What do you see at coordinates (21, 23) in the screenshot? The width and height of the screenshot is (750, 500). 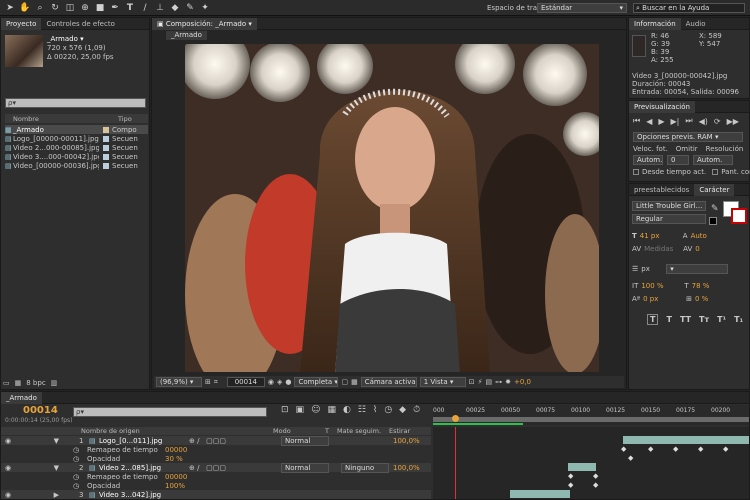 I see `tab-proyecto: Proyecto` at bounding box center [21, 23].